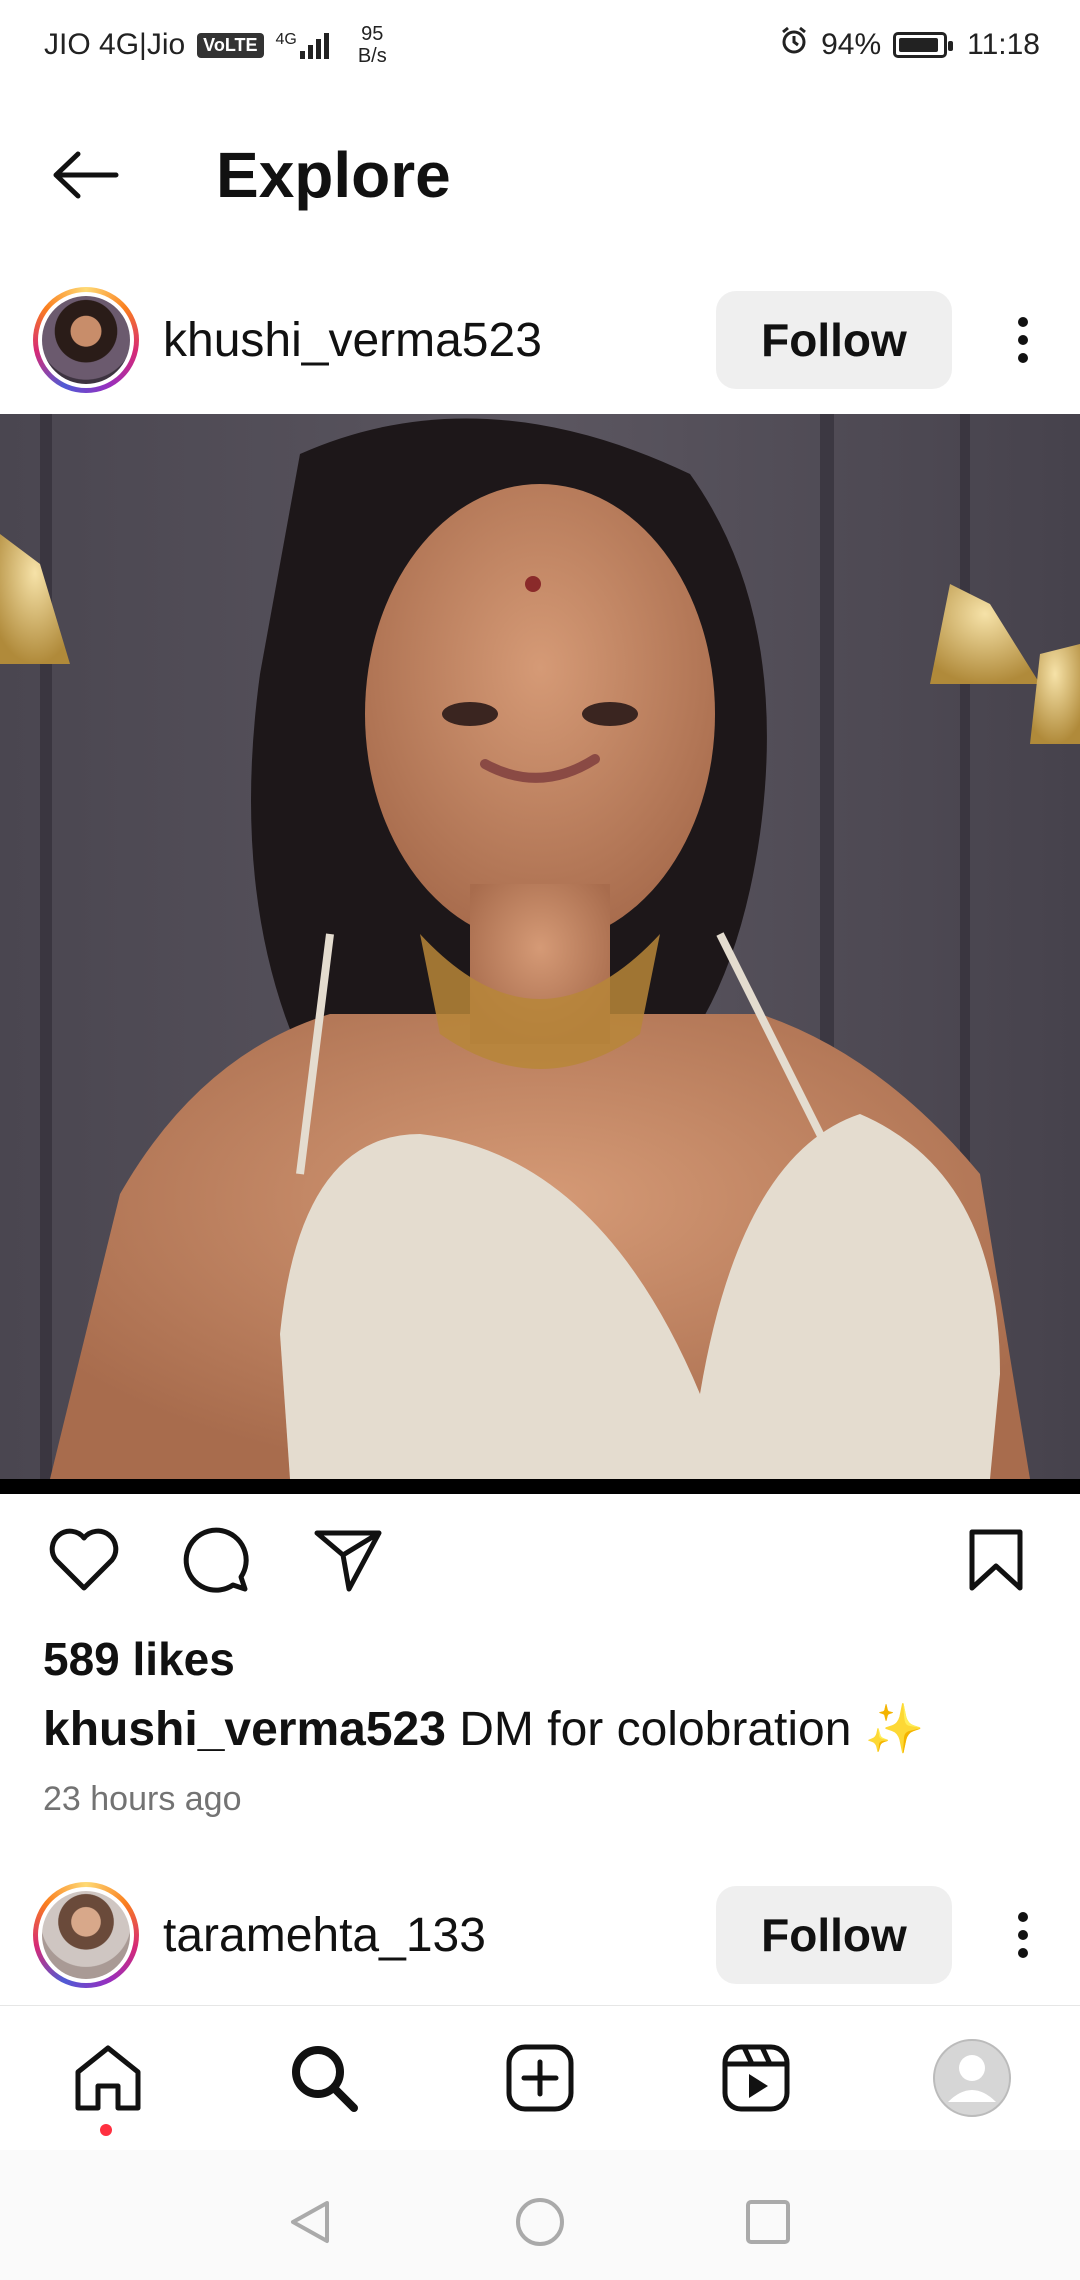  I want to click on post-header: taramehta_133 Follow, so click(540, 1935).